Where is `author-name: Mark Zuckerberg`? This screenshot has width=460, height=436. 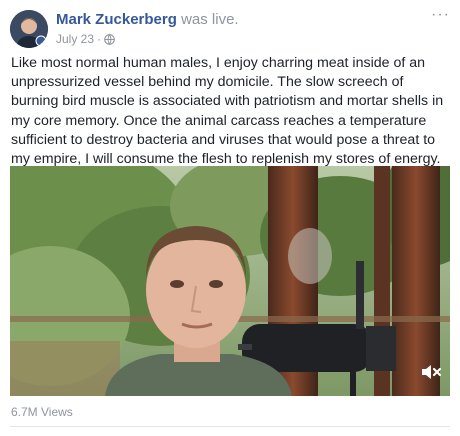
author-name: Mark Zuckerberg is located at coordinates (116, 19).